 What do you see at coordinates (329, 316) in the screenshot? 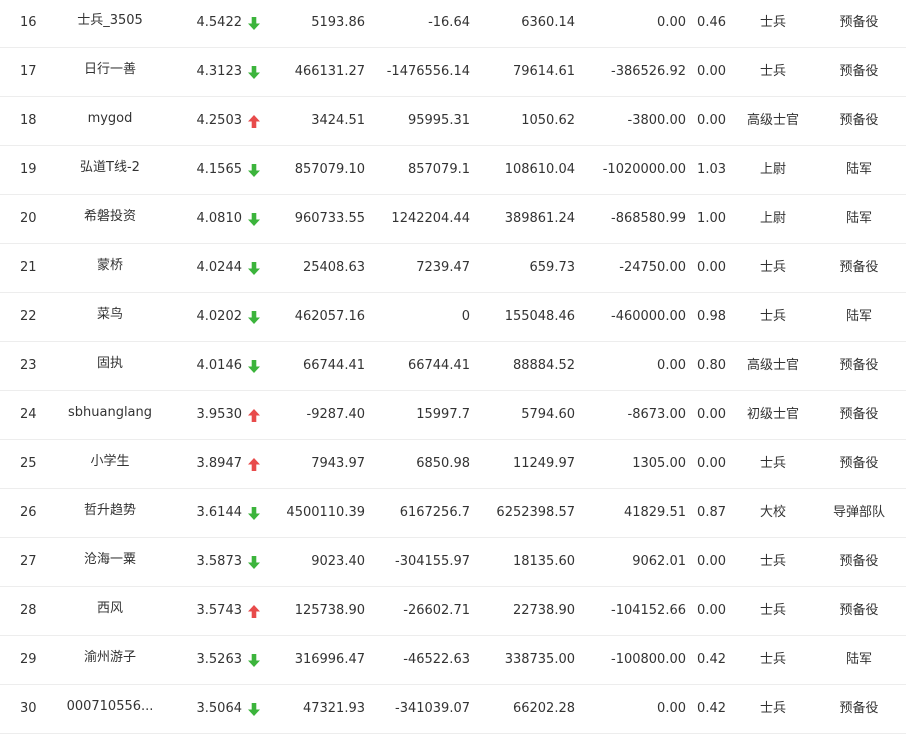
I see `value-cell-1: 462057.16` at bounding box center [329, 316].